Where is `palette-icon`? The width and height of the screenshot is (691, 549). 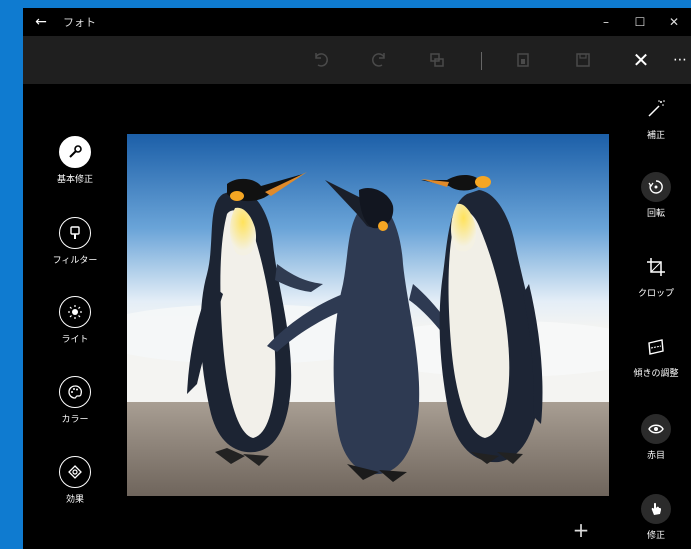
palette-icon is located at coordinates (75, 392).